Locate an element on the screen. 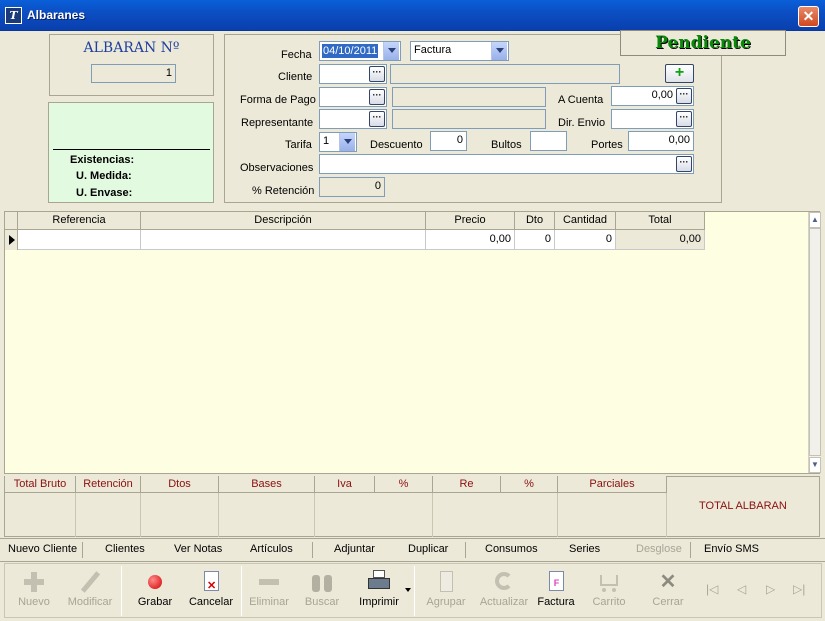 This screenshot has width=825, height=621. representante-label: Representante is located at coordinates (277, 123).